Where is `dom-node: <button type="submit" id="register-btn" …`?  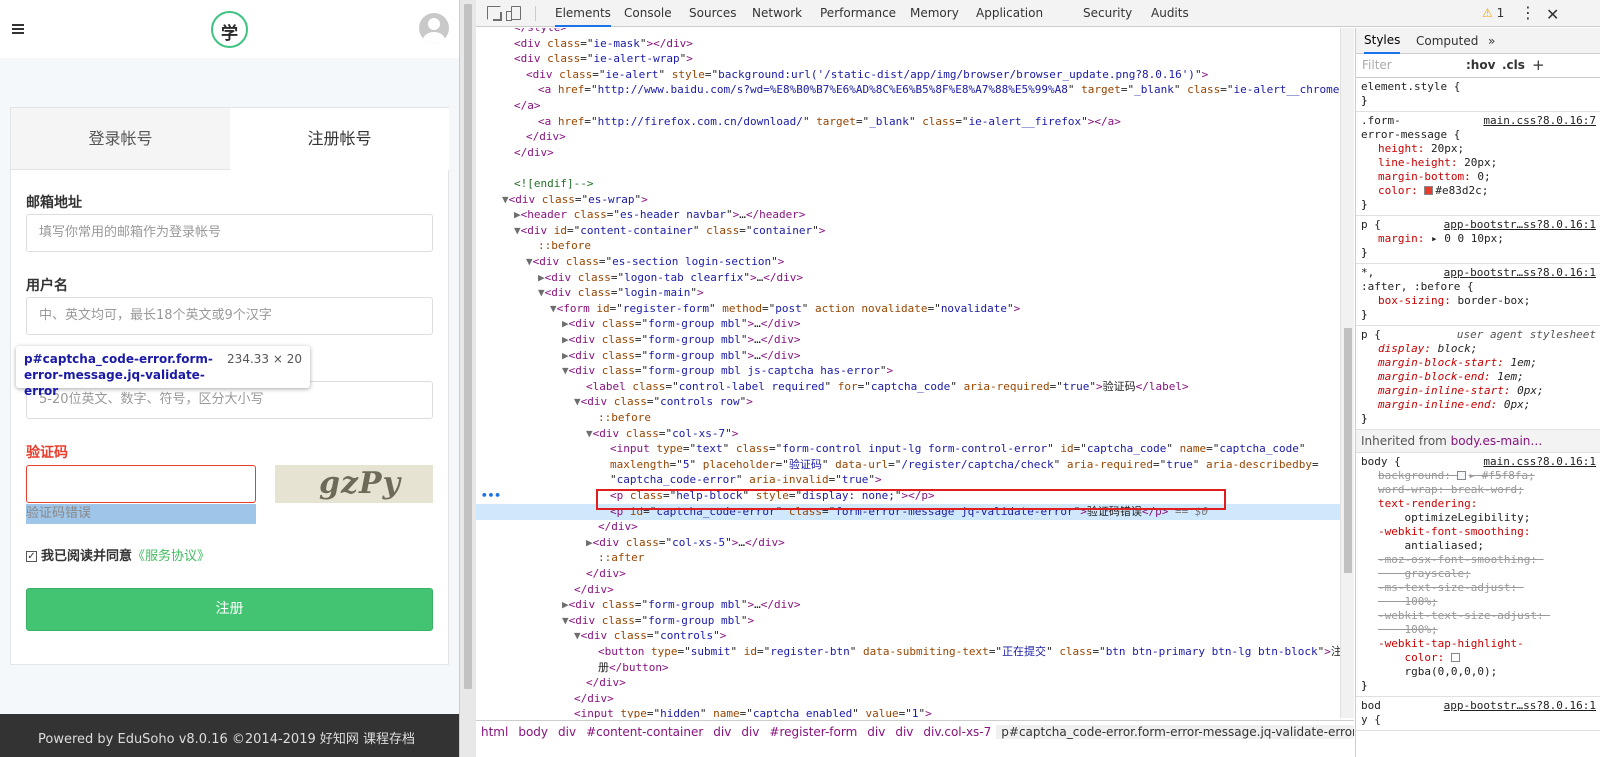 dom-node: <button type="submit" id="register-btn" … is located at coordinates (908, 652).